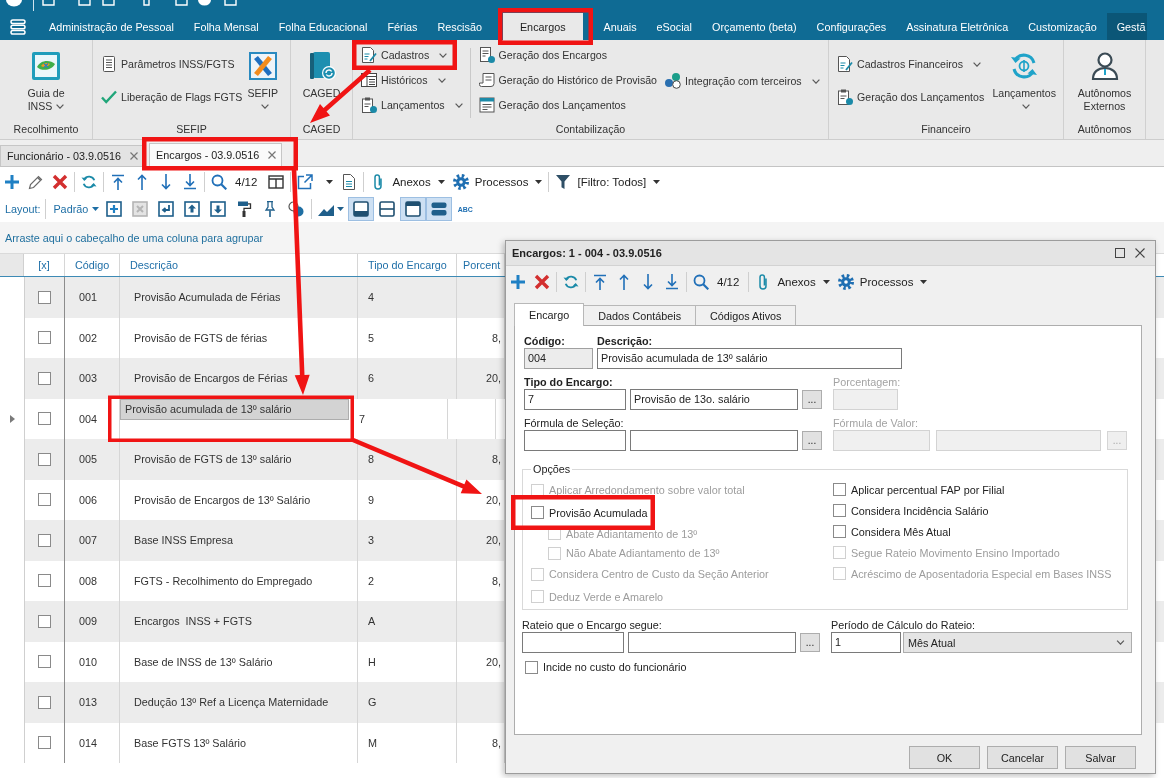  Describe the element at coordinates (608, 182) in the screenshot. I see `filter-button: [Filtro: Todos]` at that location.